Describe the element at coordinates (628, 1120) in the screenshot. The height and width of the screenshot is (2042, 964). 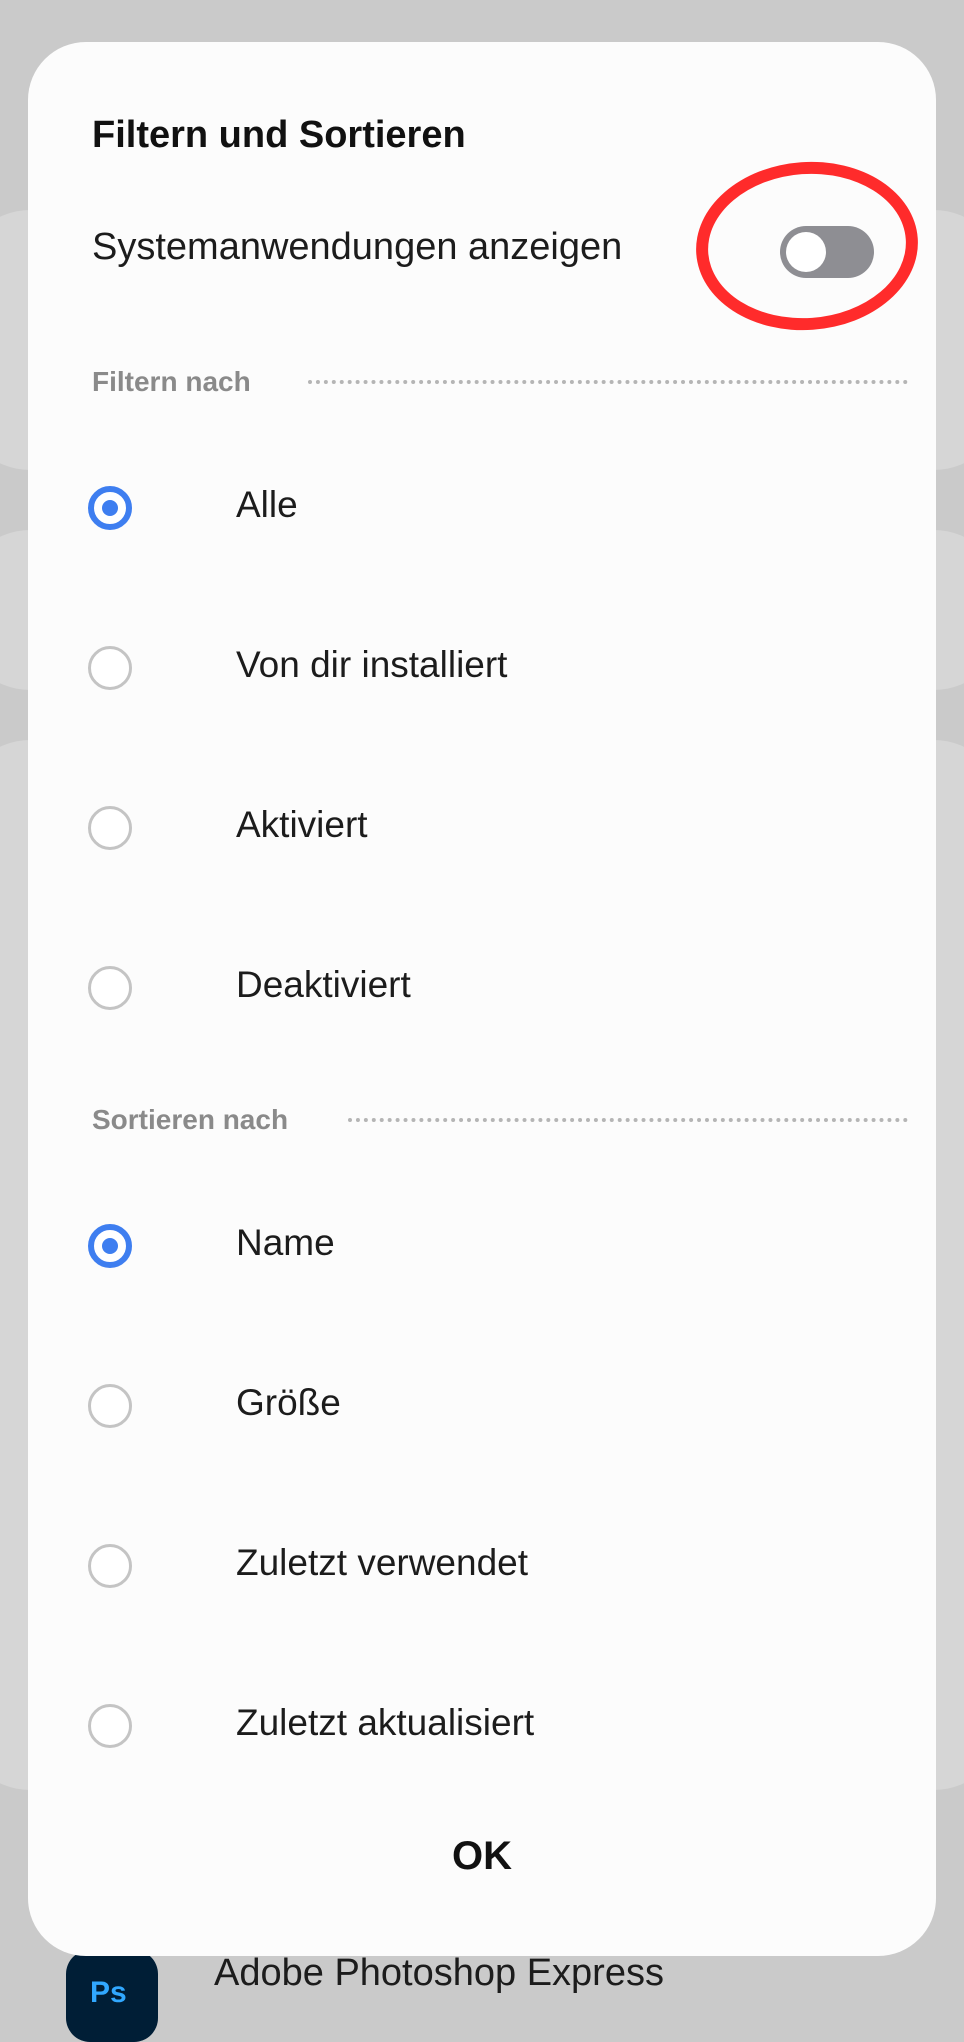
I see `sort-section-divider` at that location.